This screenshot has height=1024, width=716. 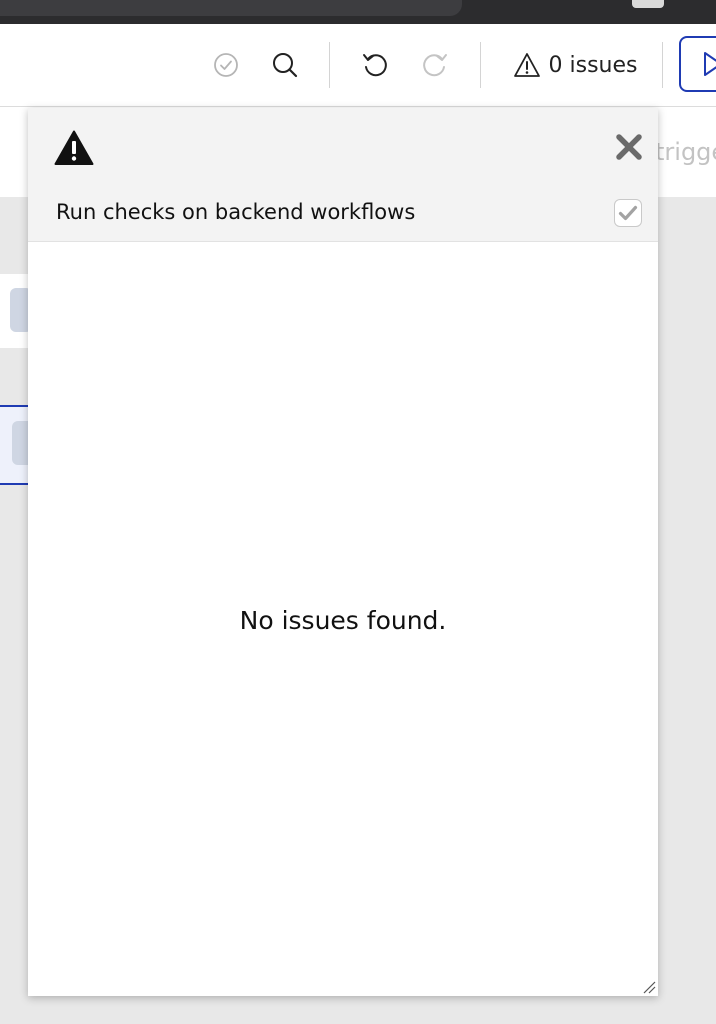 I want to click on check-circle-icon, so click(x=226, y=65).